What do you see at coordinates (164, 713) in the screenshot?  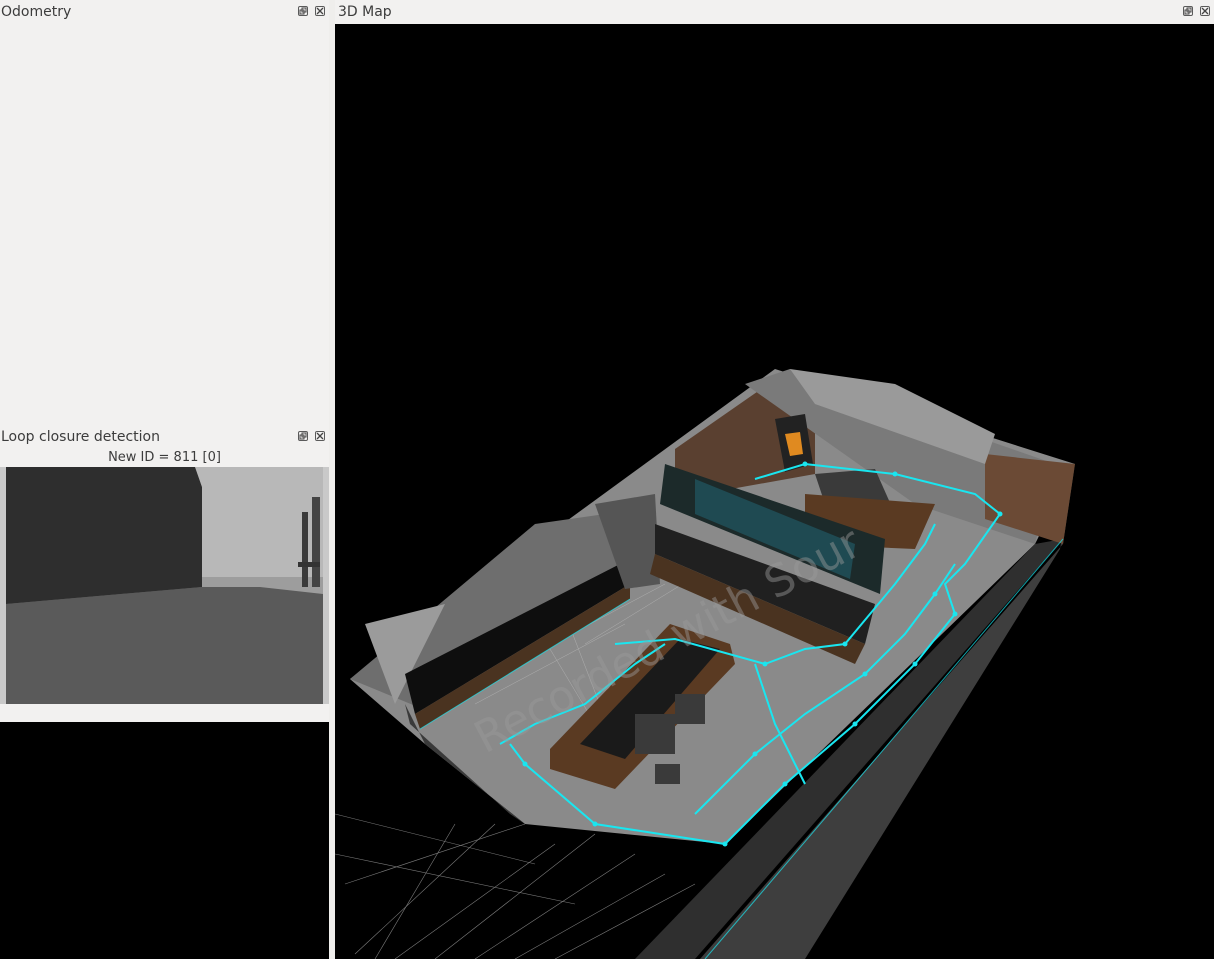 I see `horizontal-splitter` at bounding box center [164, 713].